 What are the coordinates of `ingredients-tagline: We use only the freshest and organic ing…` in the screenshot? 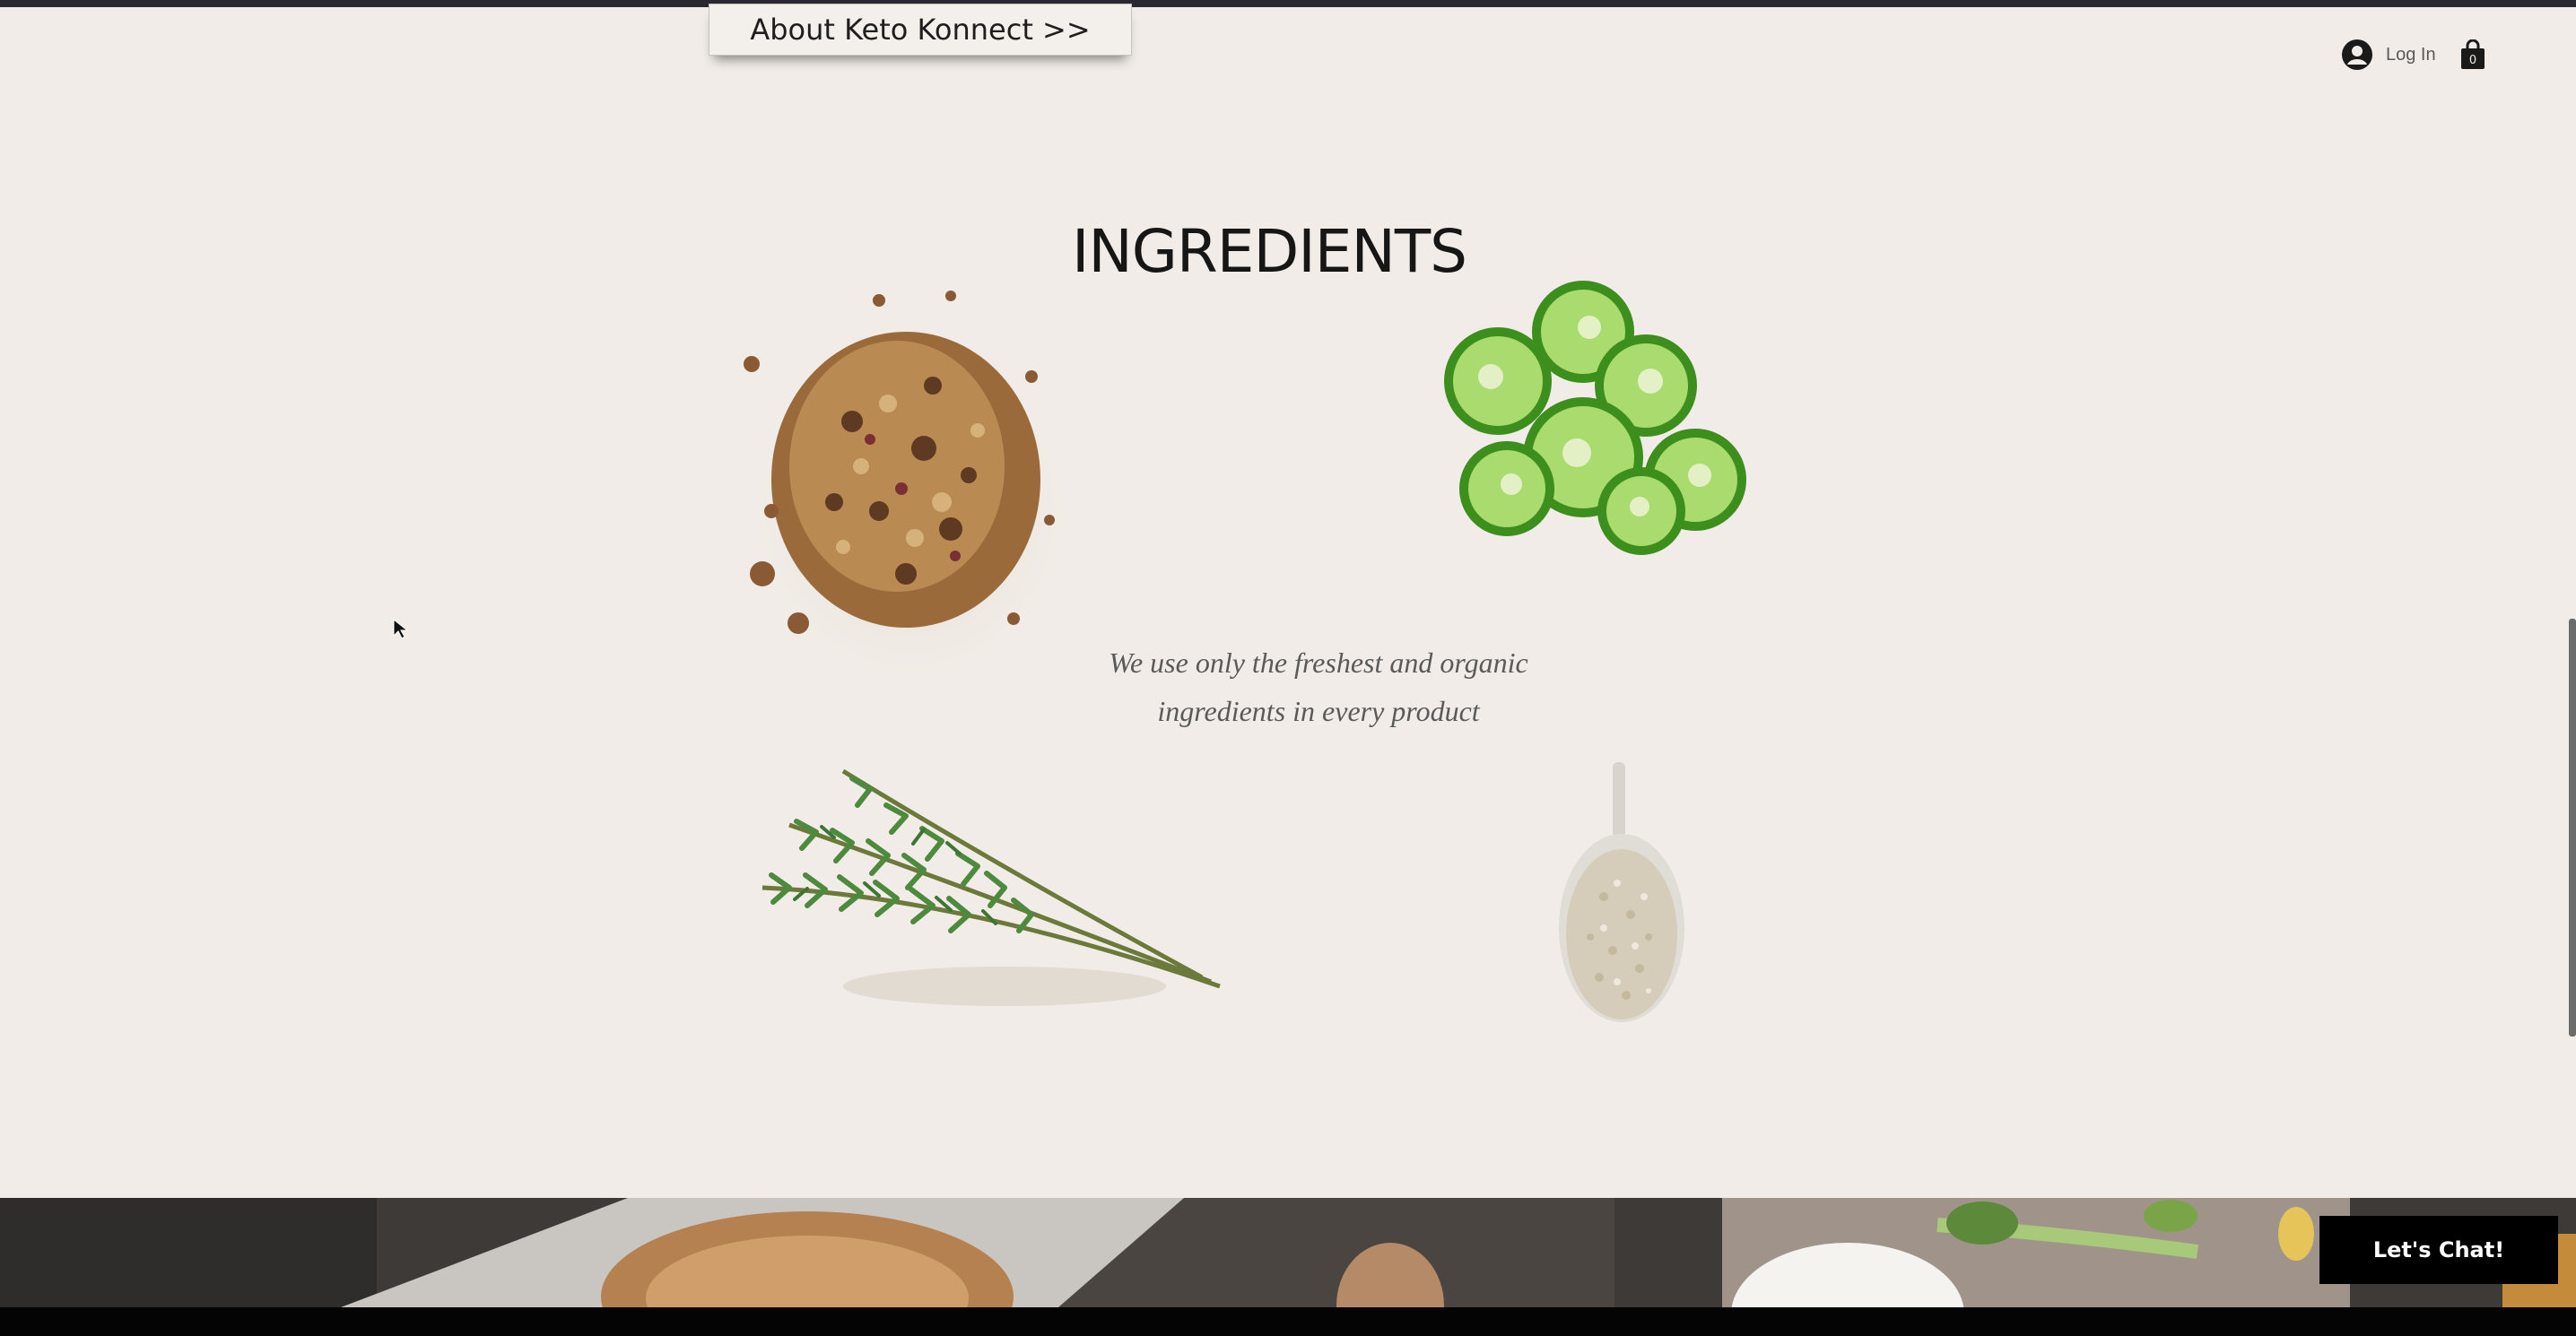 It's located at (1318, 686).